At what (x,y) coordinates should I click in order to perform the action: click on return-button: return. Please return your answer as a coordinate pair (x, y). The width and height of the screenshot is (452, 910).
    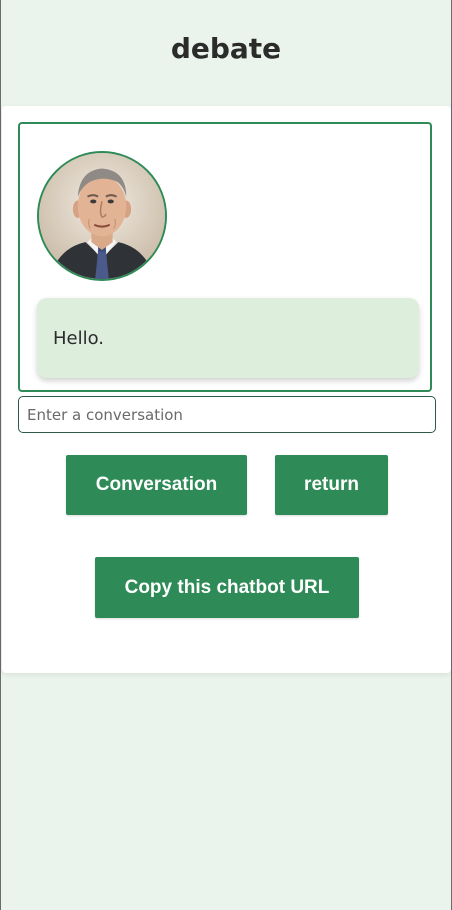
    Looking at the image, I should click on (331, 485).